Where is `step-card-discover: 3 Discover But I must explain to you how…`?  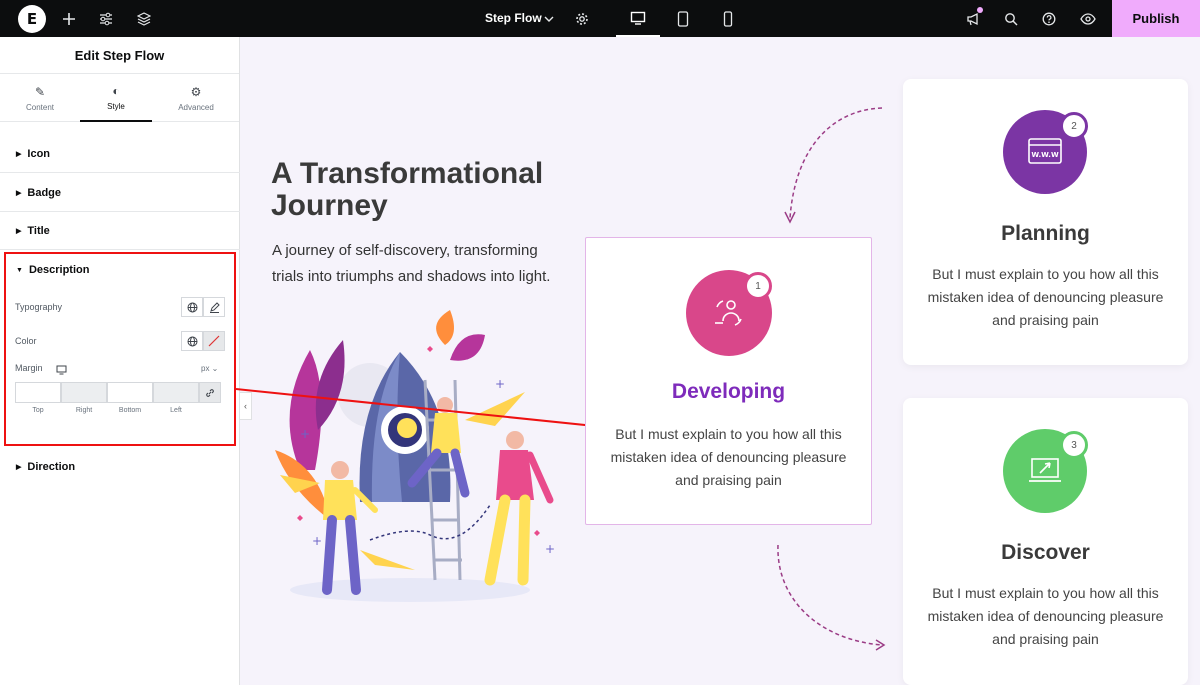
step-card-discover: 3 Discover But I must explain to you how… is located at coordinates (1045, 541).